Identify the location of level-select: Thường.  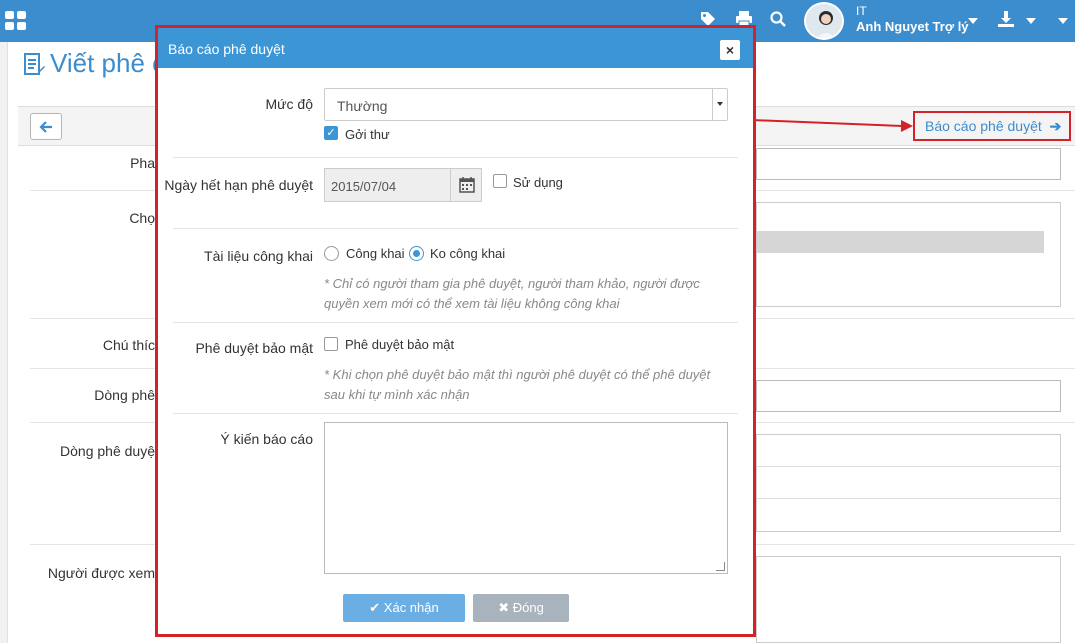
(526, 104).